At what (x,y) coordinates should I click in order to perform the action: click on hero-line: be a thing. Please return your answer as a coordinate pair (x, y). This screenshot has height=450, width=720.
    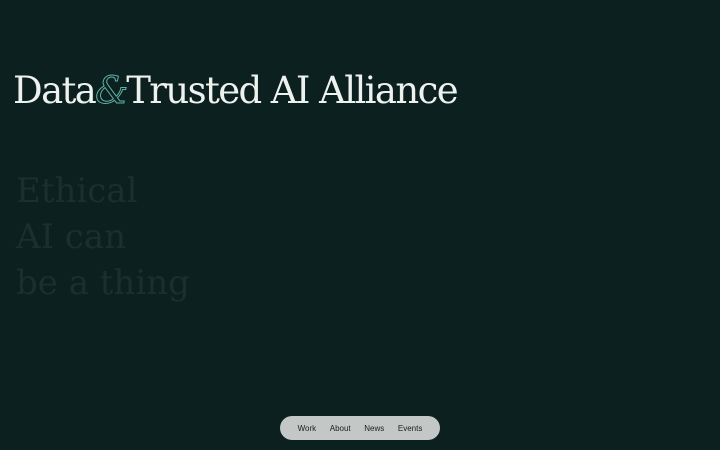
    Looking at the image, I should click on (103, 283).